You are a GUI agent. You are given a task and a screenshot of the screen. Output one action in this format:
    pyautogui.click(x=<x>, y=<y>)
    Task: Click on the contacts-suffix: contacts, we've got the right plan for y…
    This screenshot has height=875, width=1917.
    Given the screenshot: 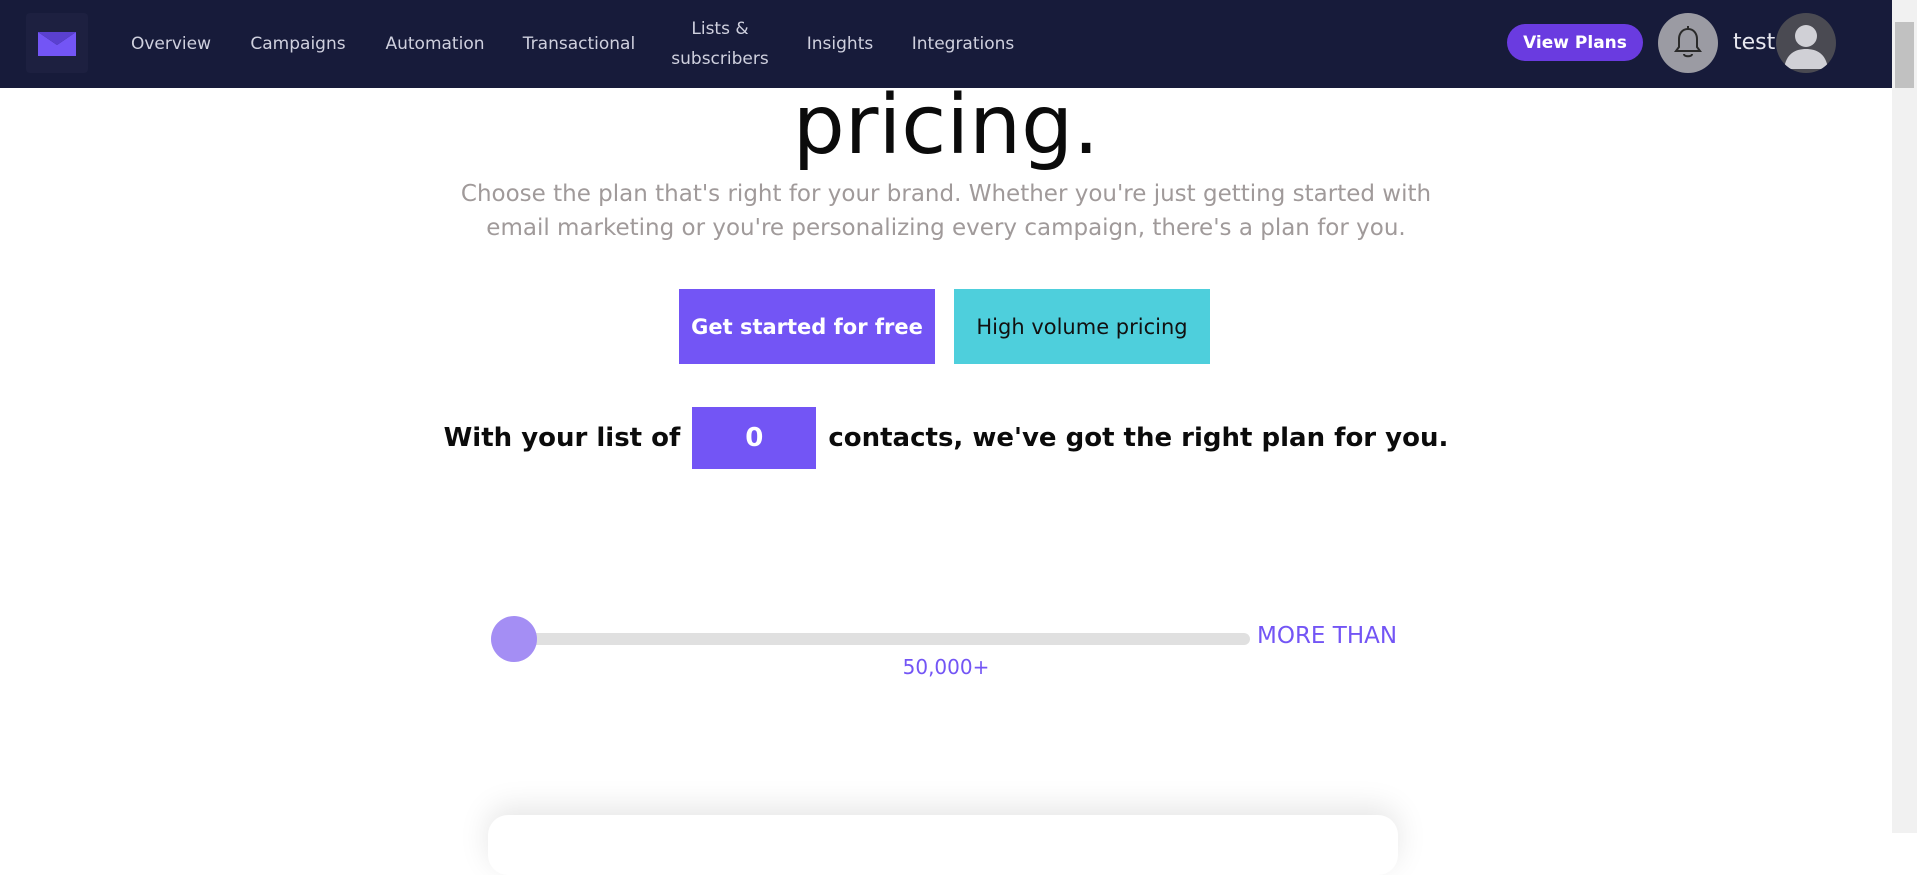 What is the action you would take?
    pyautogui.click(x=1138, y=438)
    